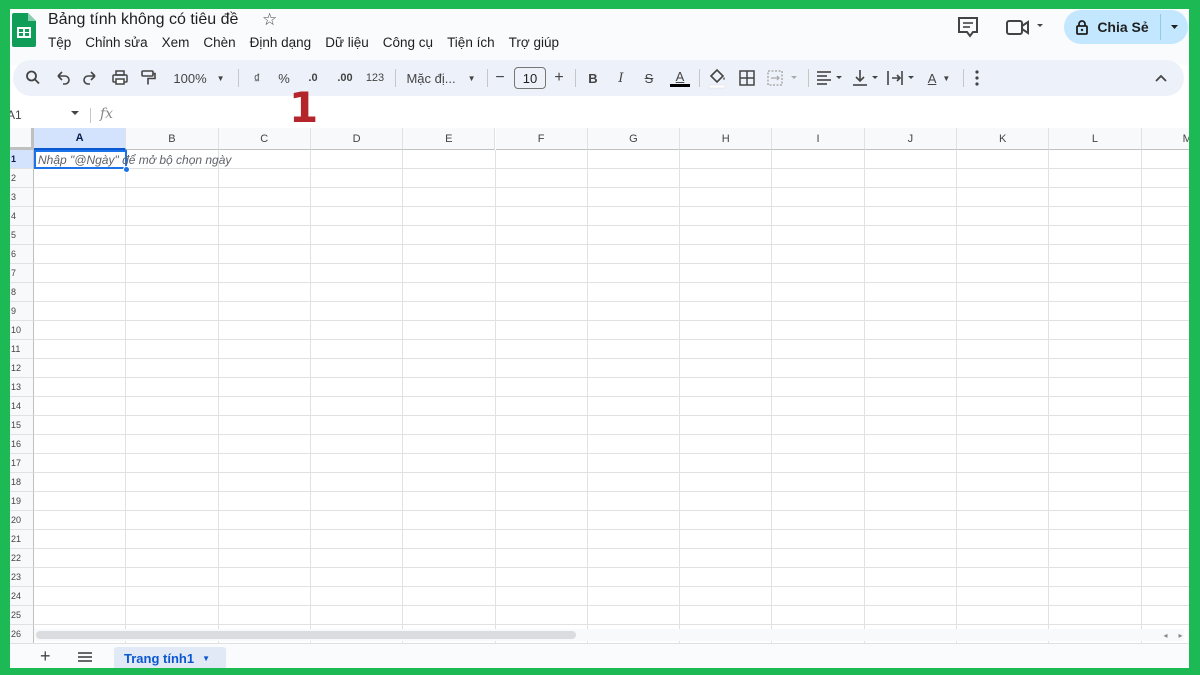 The height and width of the screenshot is (675, 1200). I want to click on row-header-21: 21, so click(22, 539).